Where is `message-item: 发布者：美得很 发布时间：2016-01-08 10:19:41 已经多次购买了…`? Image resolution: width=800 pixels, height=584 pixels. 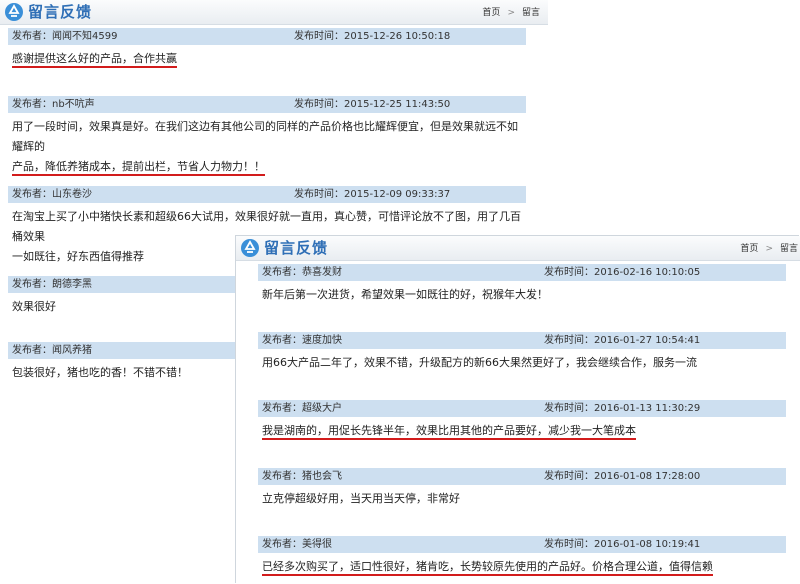 message-item: 发布者：美得很 发布时间：2016-01-08 10:19:41 已经多次购买了… is located at coordinates (522, 556).